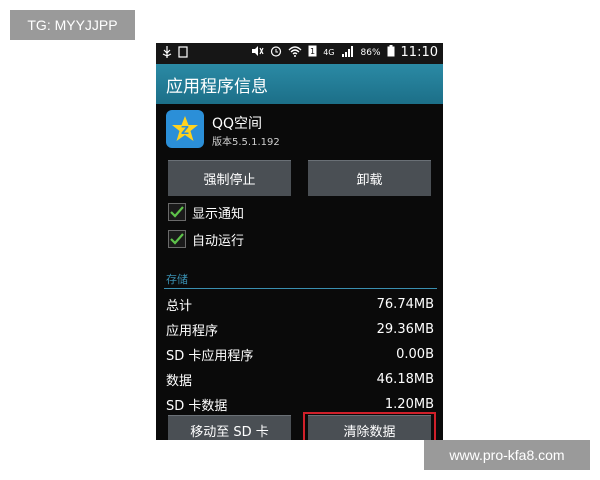  I want to click on move-to-sd-button: 移动至 SD 卡, so click(229, 427).